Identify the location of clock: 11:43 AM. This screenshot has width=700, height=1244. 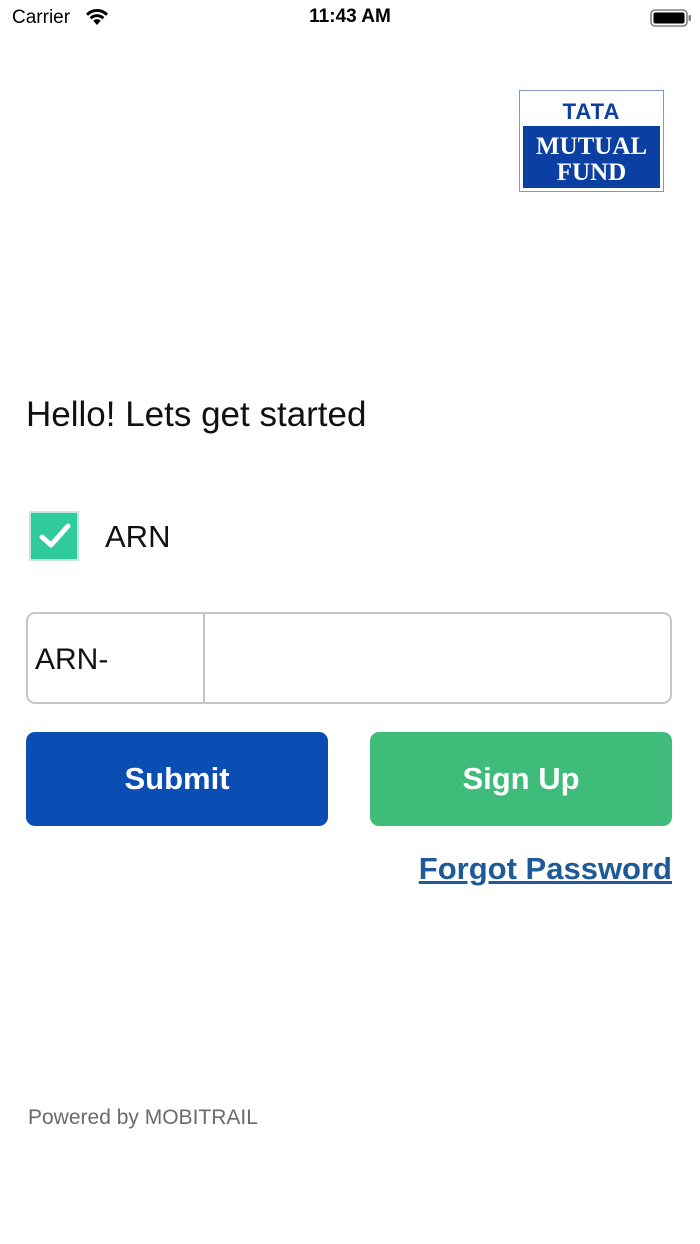
(350, 16).